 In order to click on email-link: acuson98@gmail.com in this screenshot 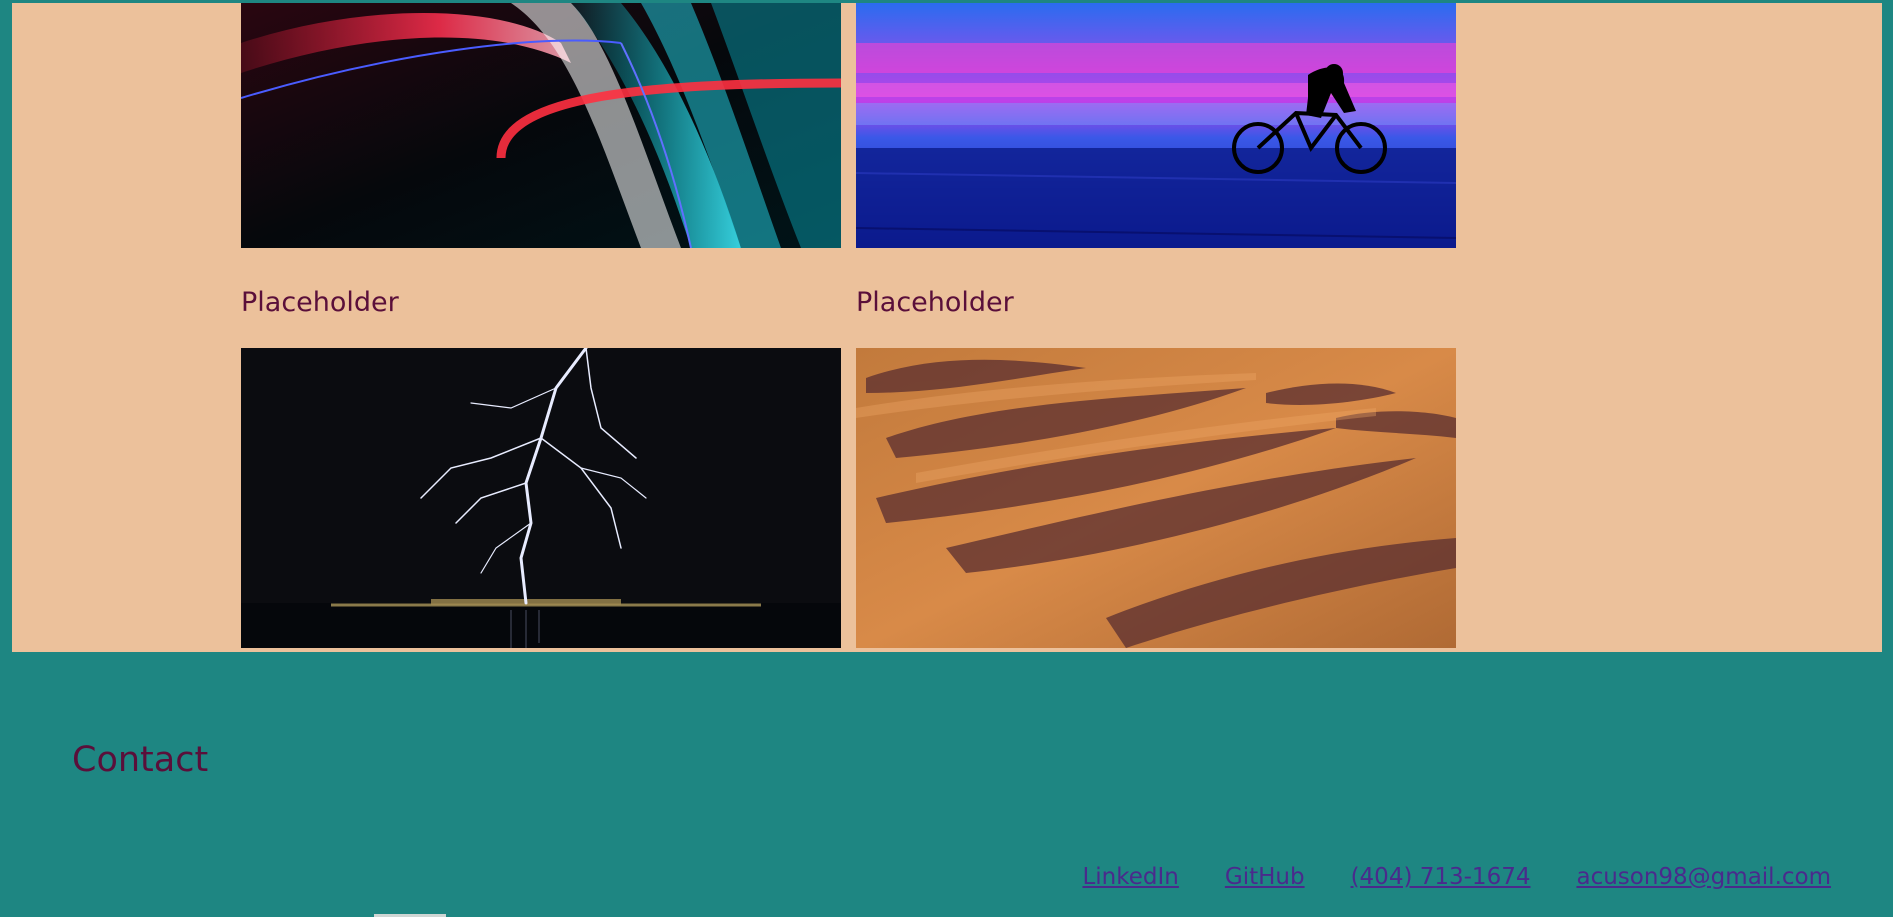, I will do `click(1703, 877)`.